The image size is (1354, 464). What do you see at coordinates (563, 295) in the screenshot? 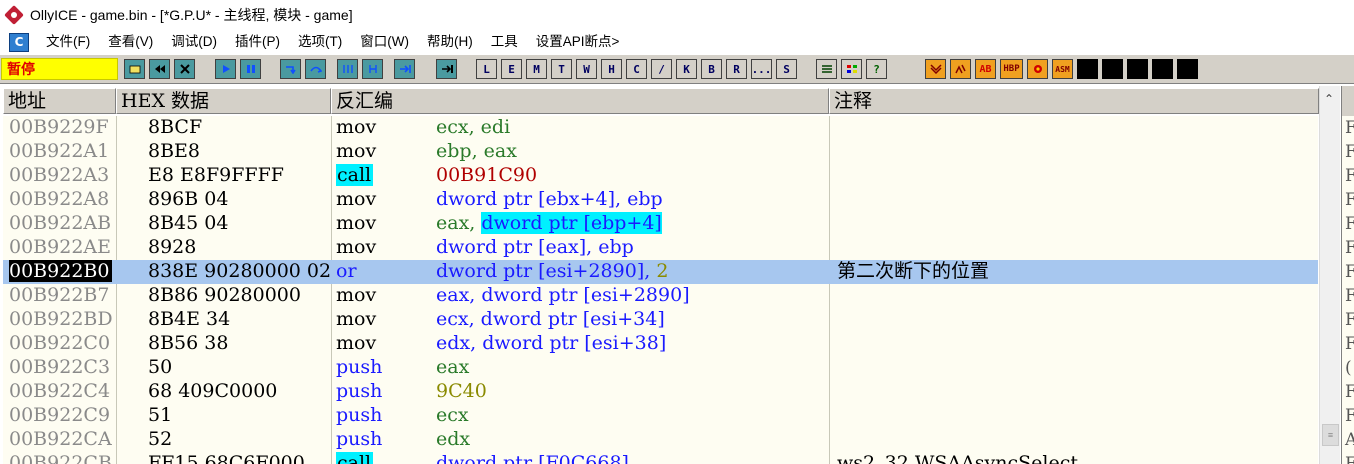
I see `operands: eax, dword ptr [esi+2890]` at bounding box center [563, 295].